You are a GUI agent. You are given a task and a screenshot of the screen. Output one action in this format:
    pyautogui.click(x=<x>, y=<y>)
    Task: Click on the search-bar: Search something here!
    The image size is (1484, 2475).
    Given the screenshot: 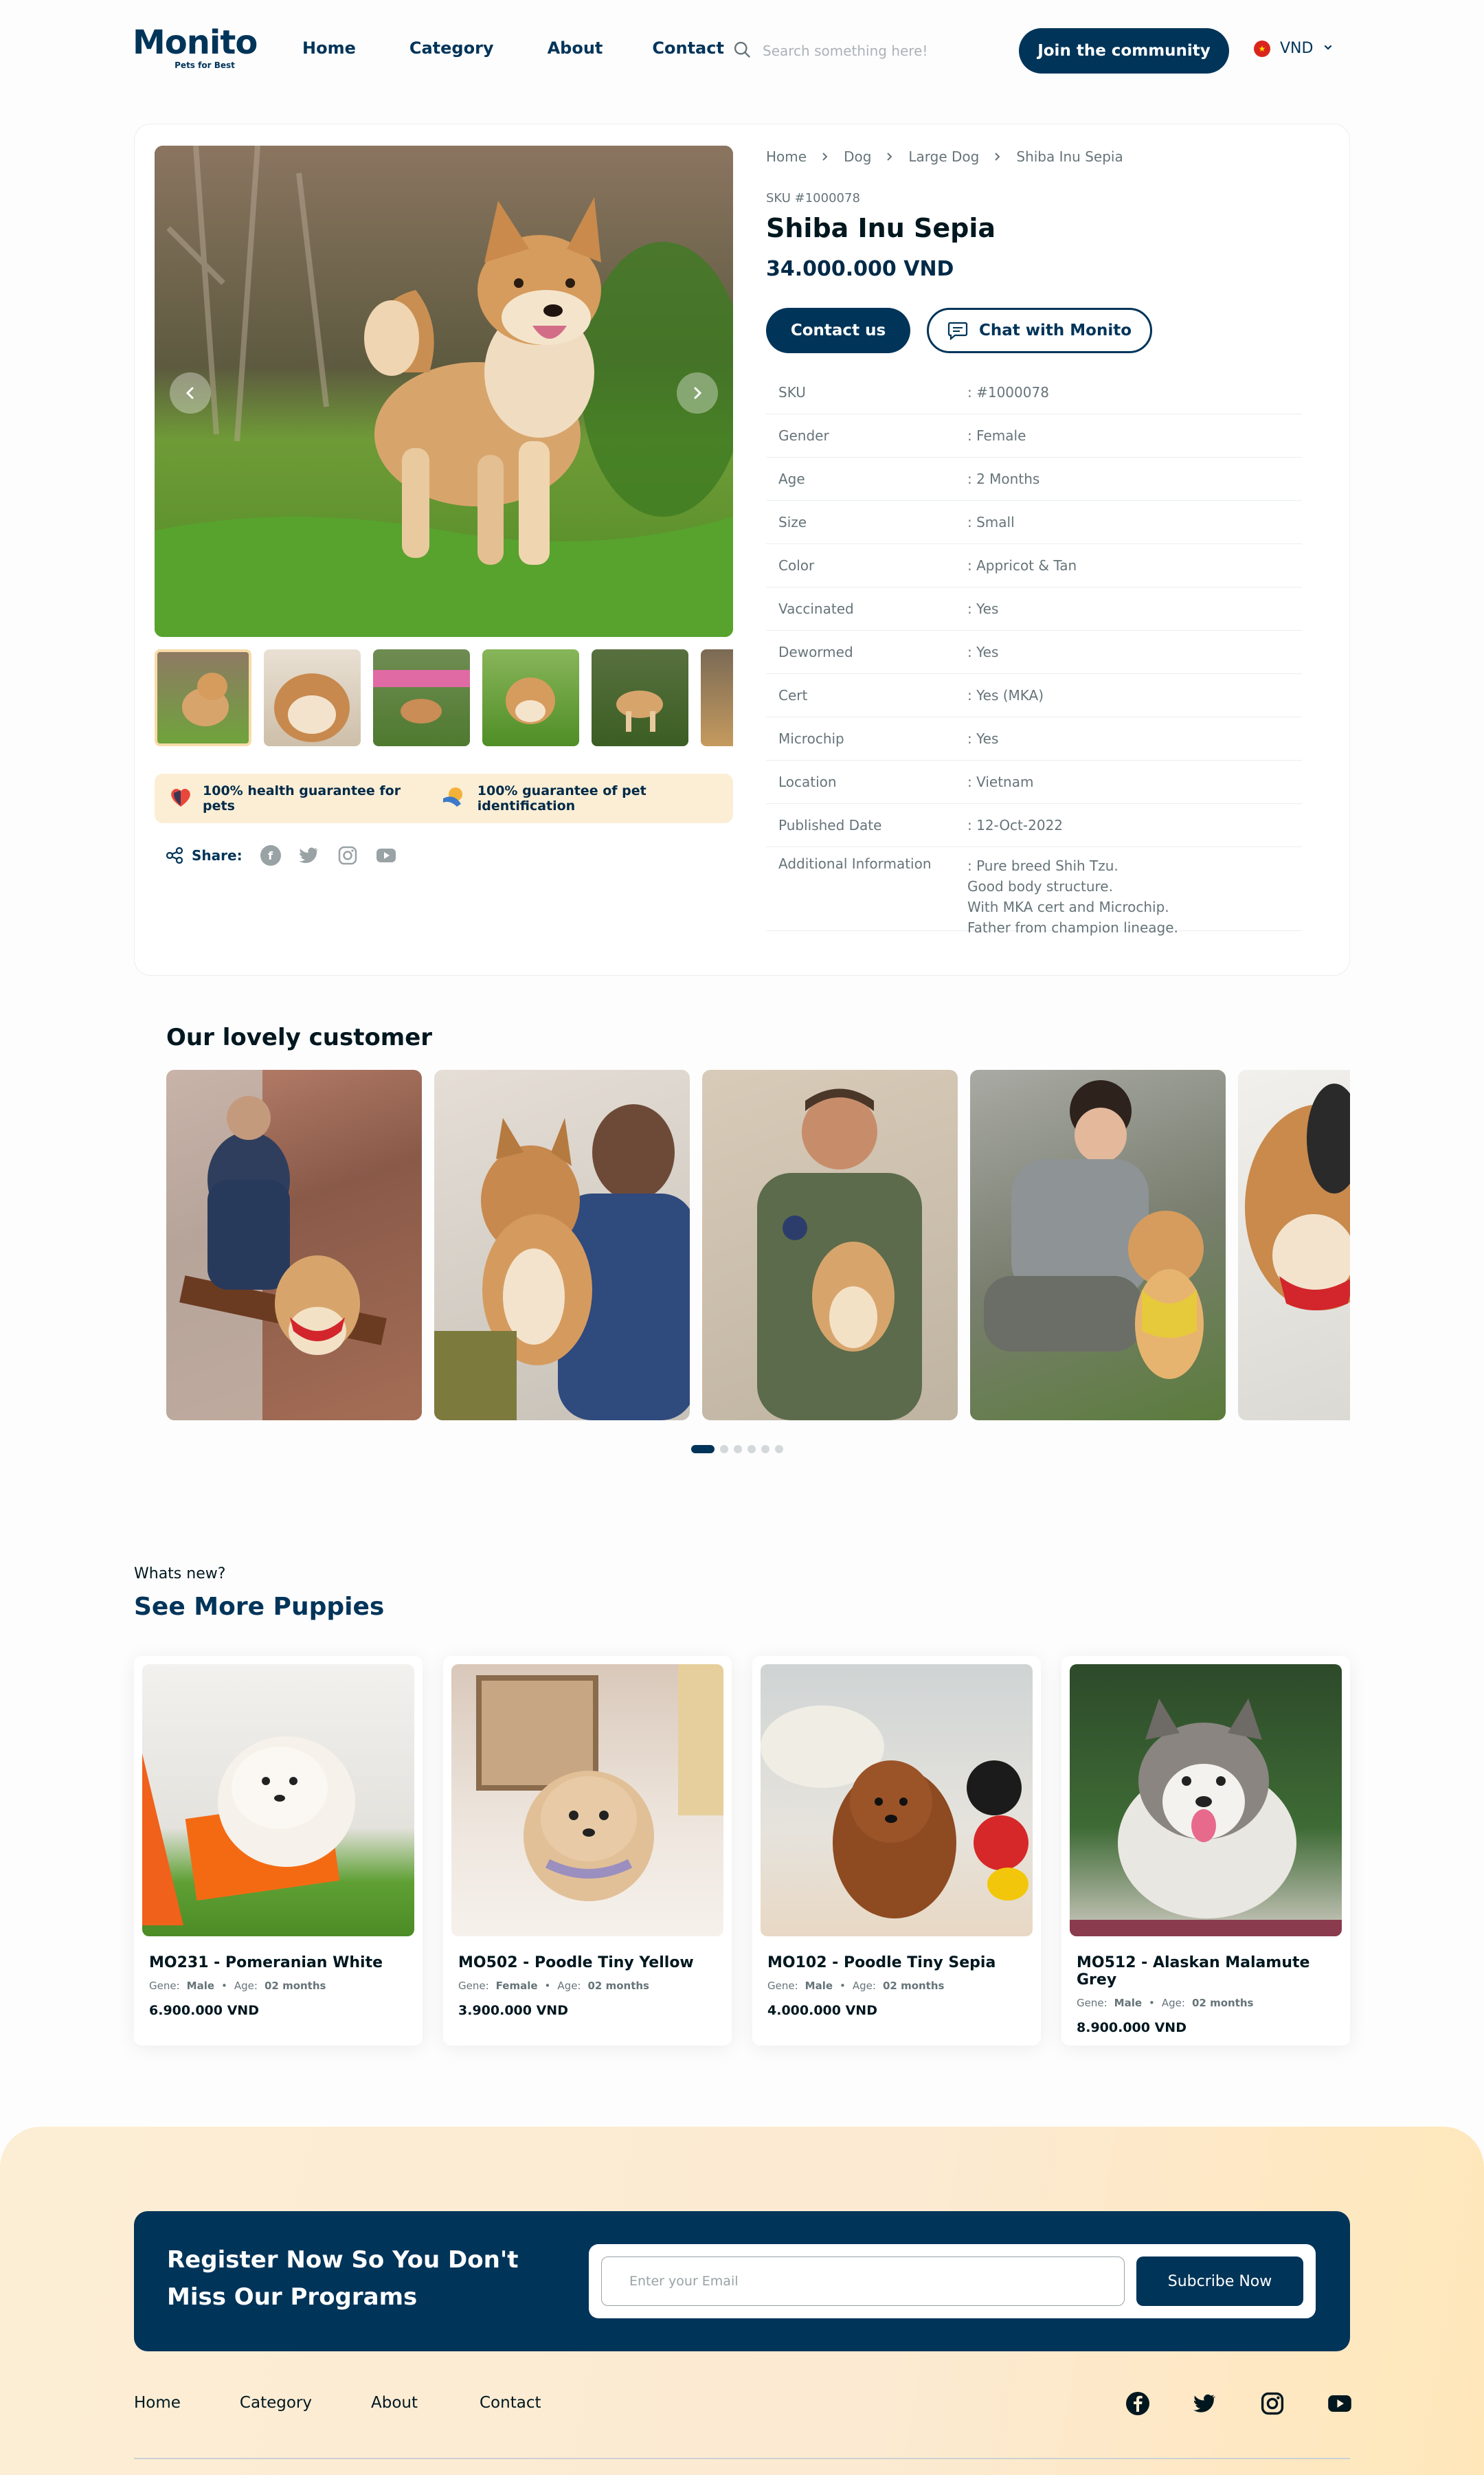 What is the action you would take?
    pyautogui.click(x=869, y=51)
    